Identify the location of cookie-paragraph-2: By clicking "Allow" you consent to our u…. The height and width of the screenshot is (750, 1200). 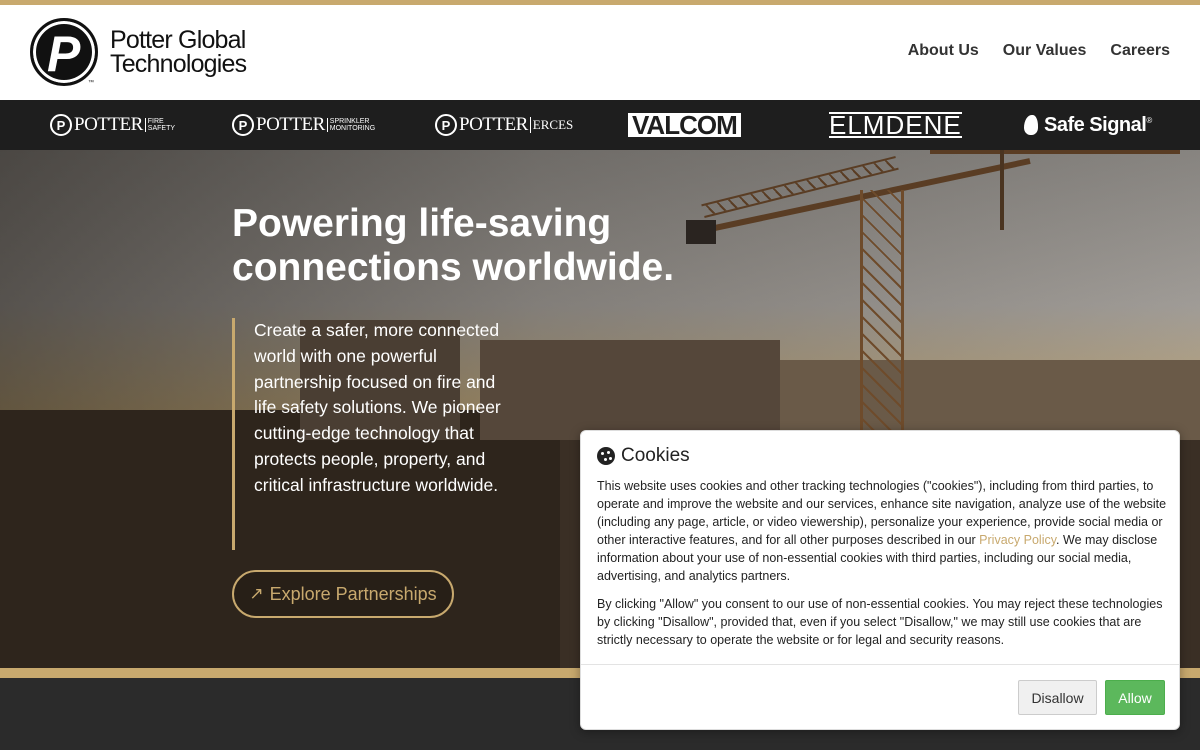
(880, 622).